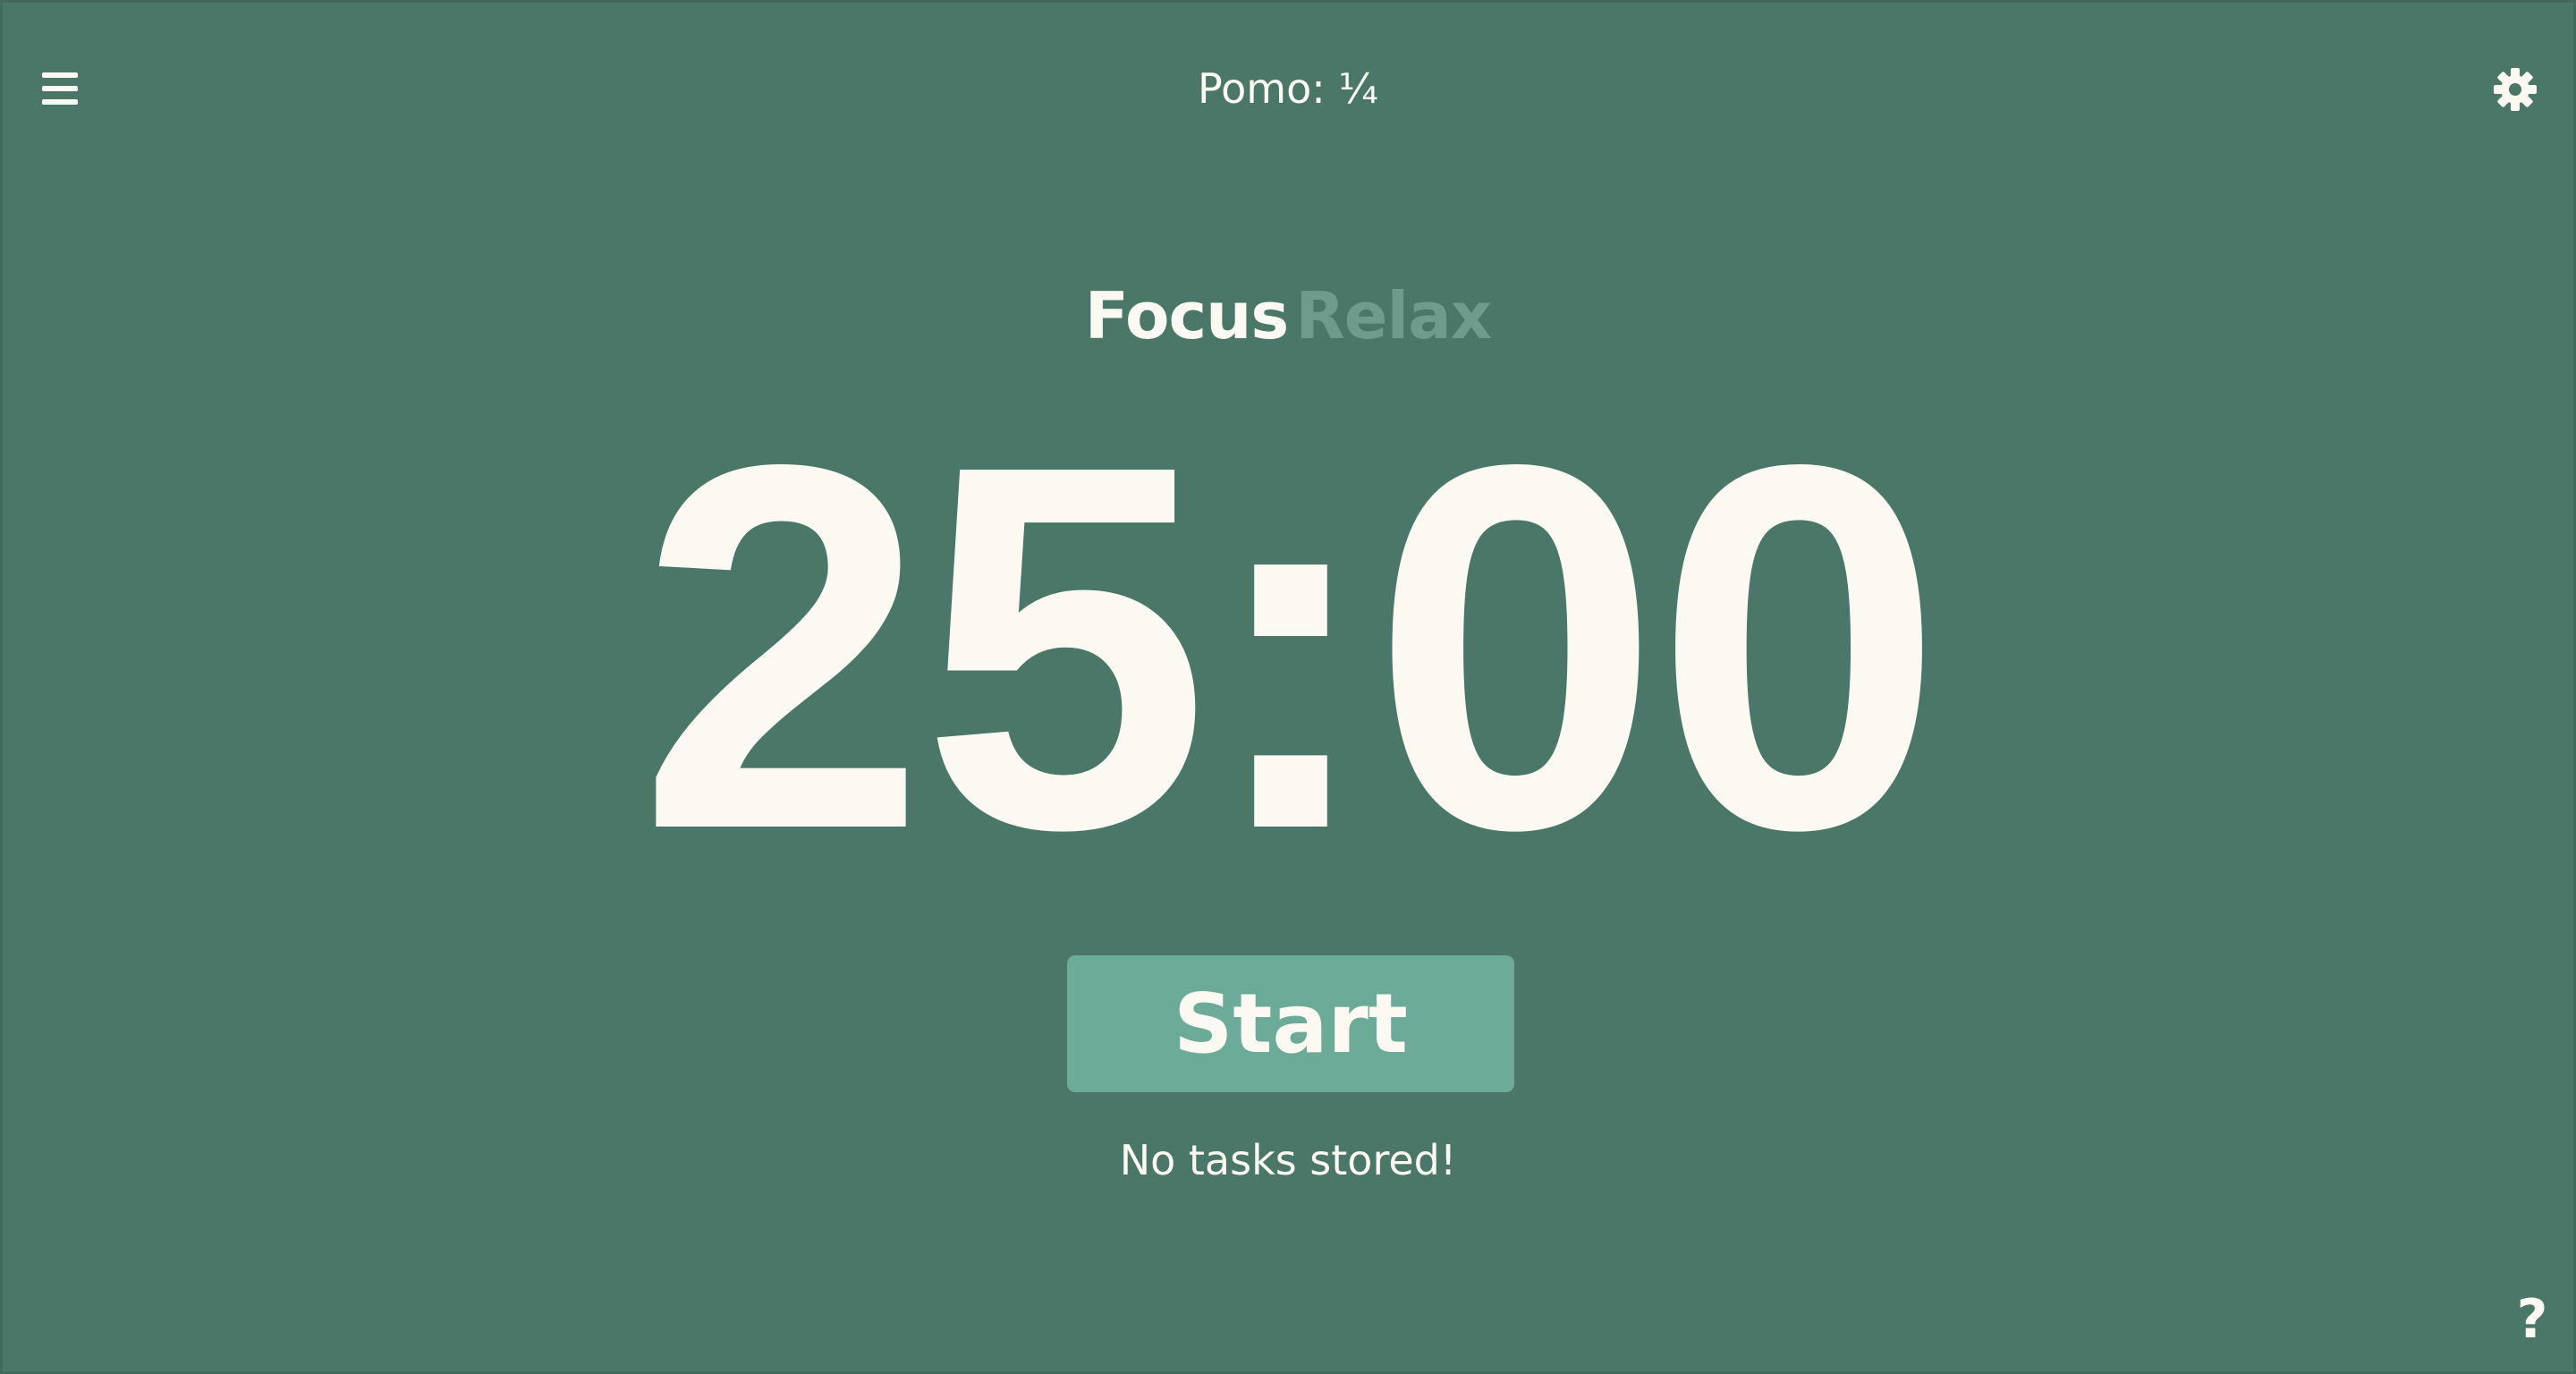  I want to click on tasks-empty-message: No tasks stored!, so click(1288, 1160).